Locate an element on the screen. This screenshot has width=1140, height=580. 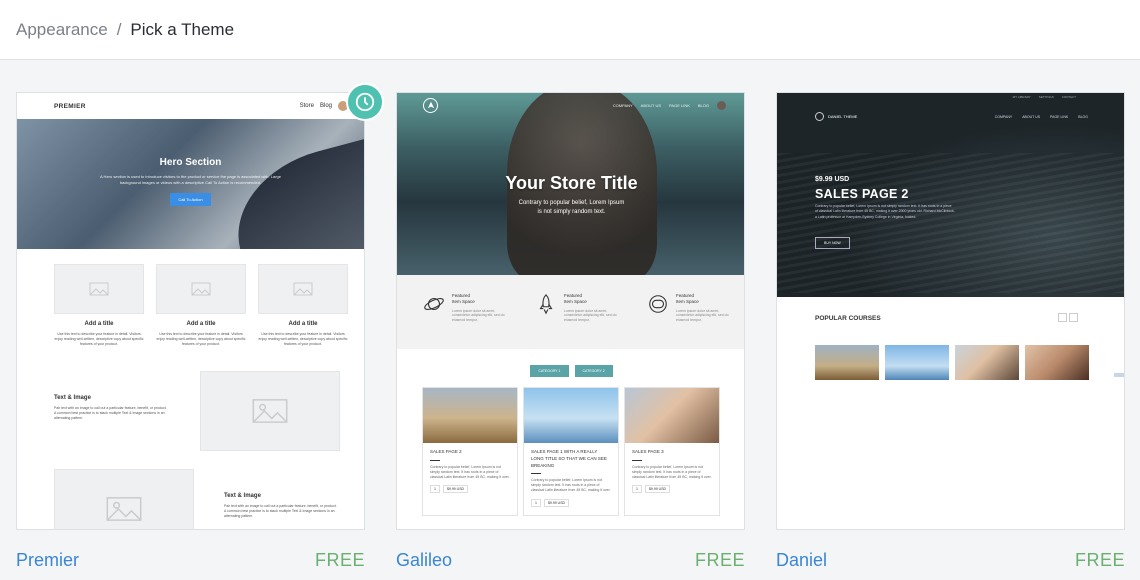
preview-nav: COMPANY ABOUT US PAGE LINK BLOG is located at coordinates (570, 105).